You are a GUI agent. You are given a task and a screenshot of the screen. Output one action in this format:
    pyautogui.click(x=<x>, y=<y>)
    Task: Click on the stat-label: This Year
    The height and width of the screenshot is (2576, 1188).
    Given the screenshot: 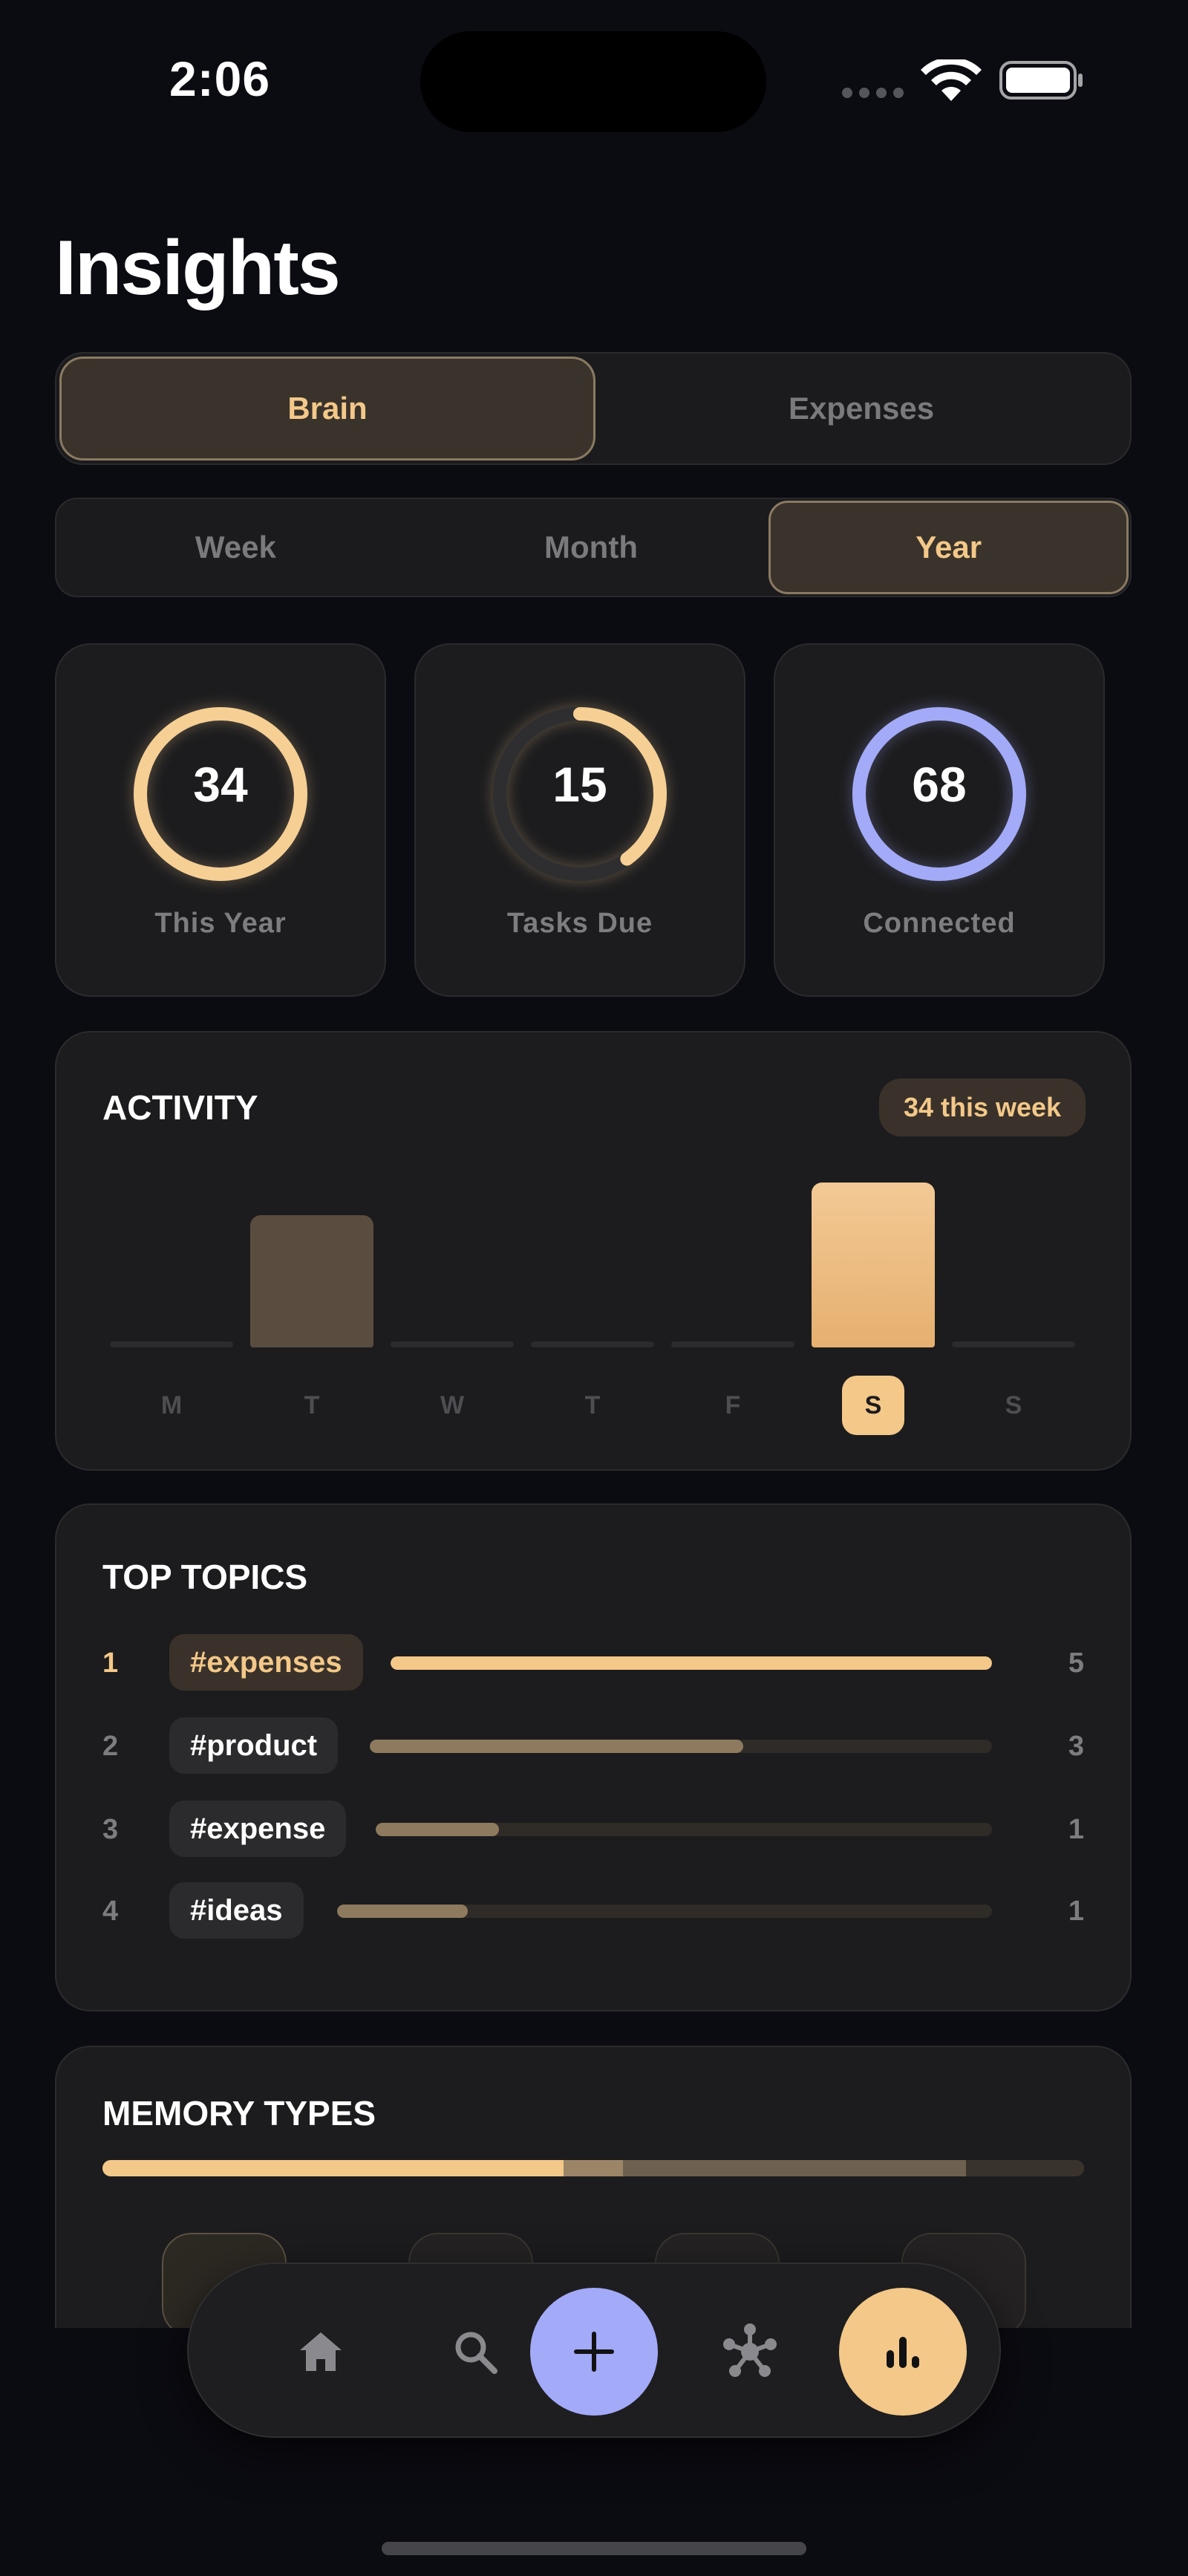 What is the action you would take?
    pyautogui.click(x=221, y=923)
    